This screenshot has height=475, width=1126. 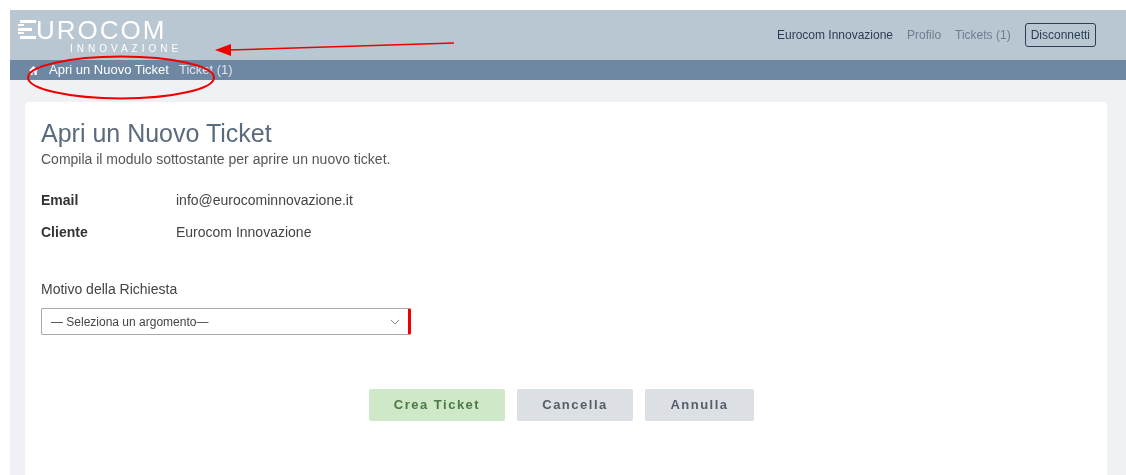 What do you see at coordinates (226, 321) in the screenshot?
I see `topic-select: — Seleziona un argomento—` at bounding box center [226, 321].